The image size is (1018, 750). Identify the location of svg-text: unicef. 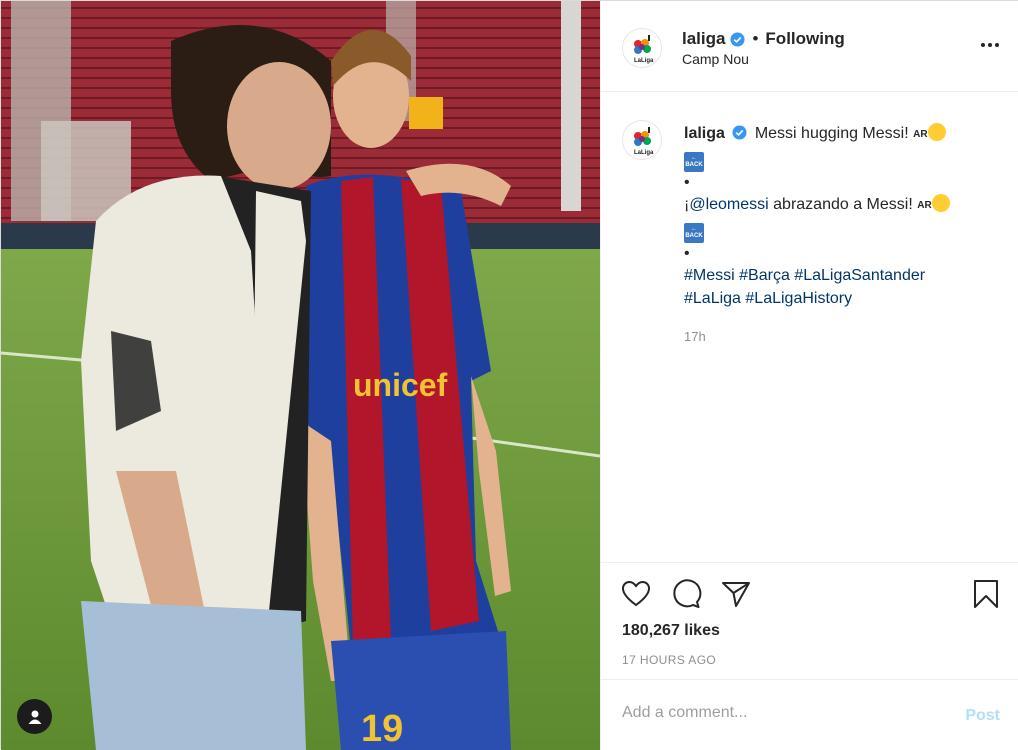
(400, 385).